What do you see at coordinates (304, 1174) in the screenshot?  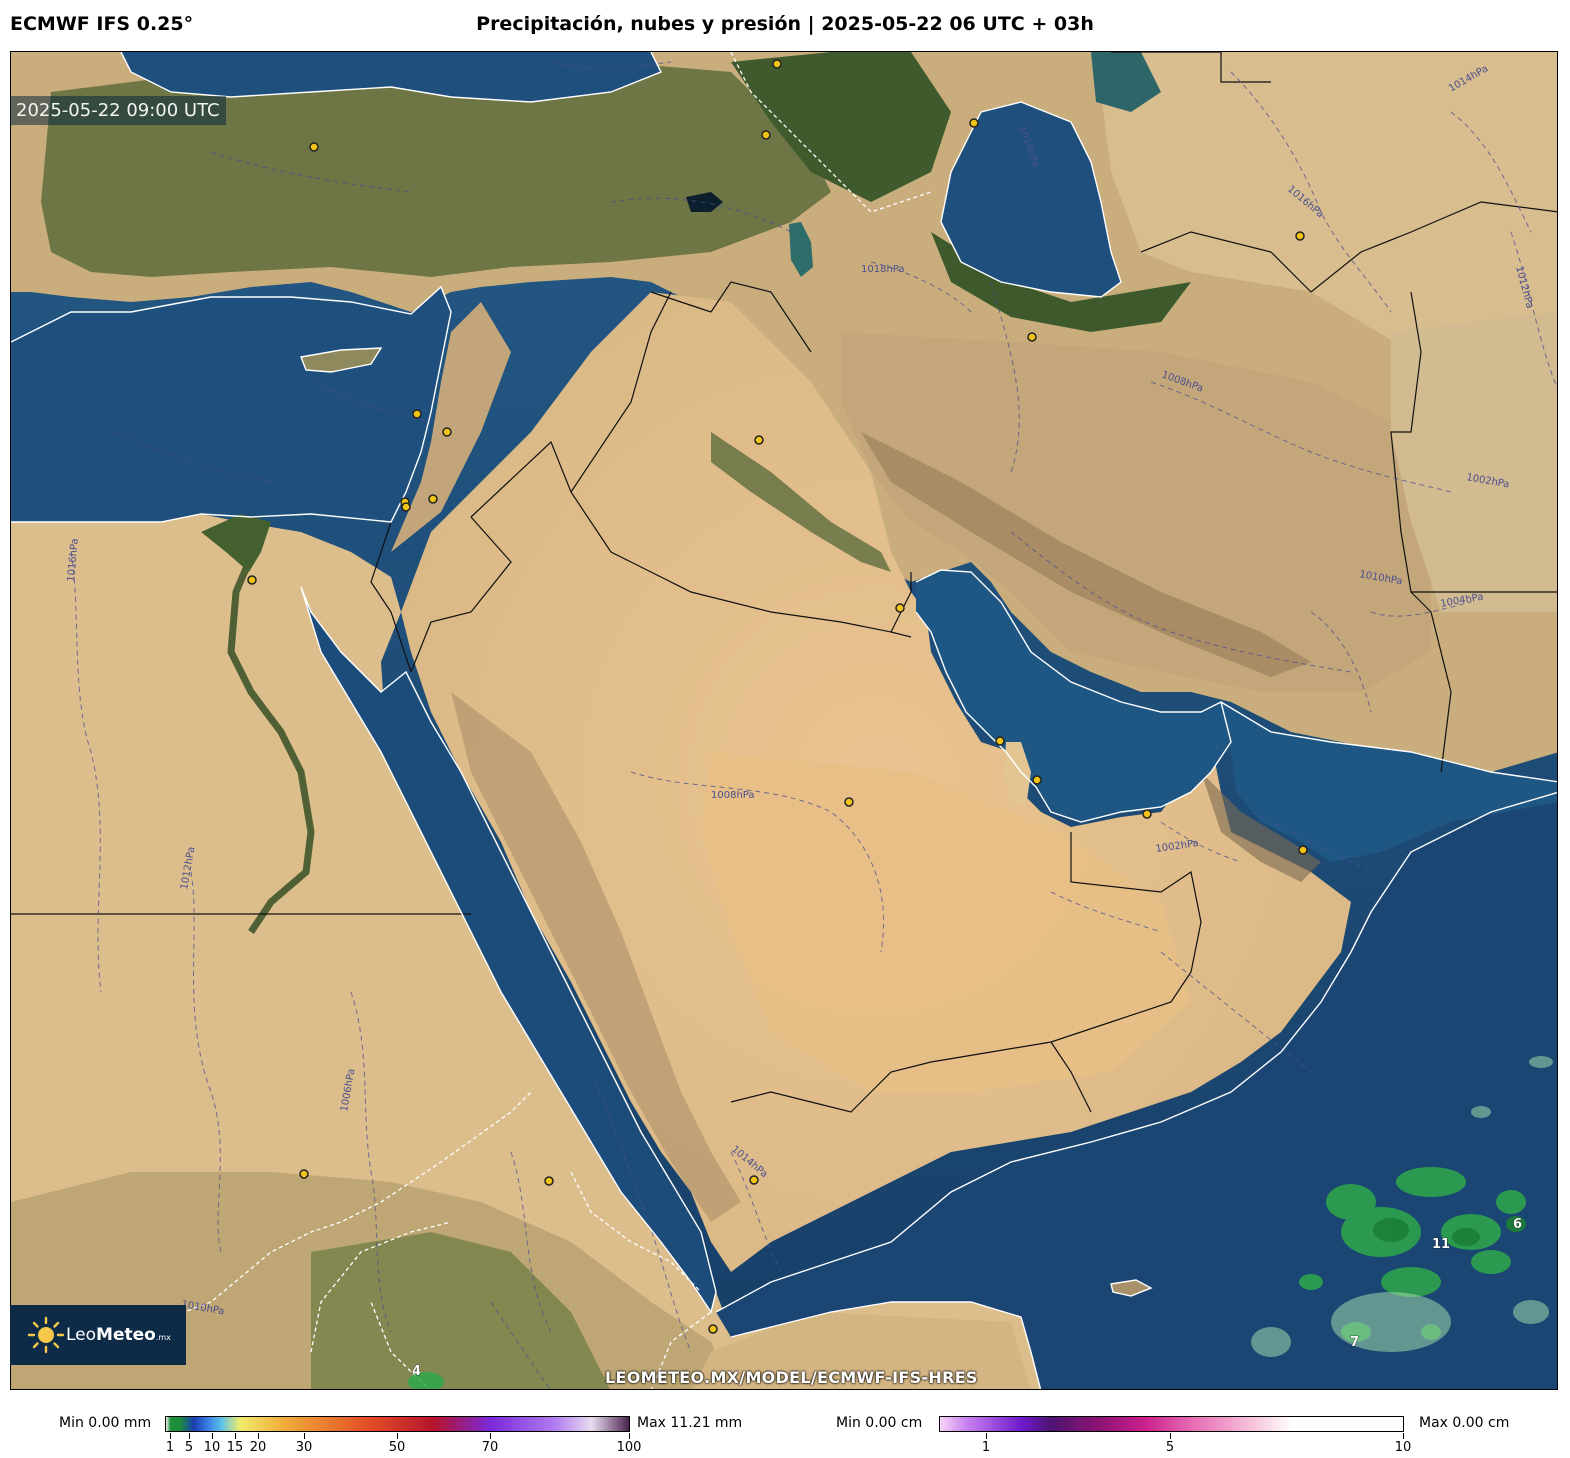 I see `city-khartoum` at bounding box center [304, 1174].